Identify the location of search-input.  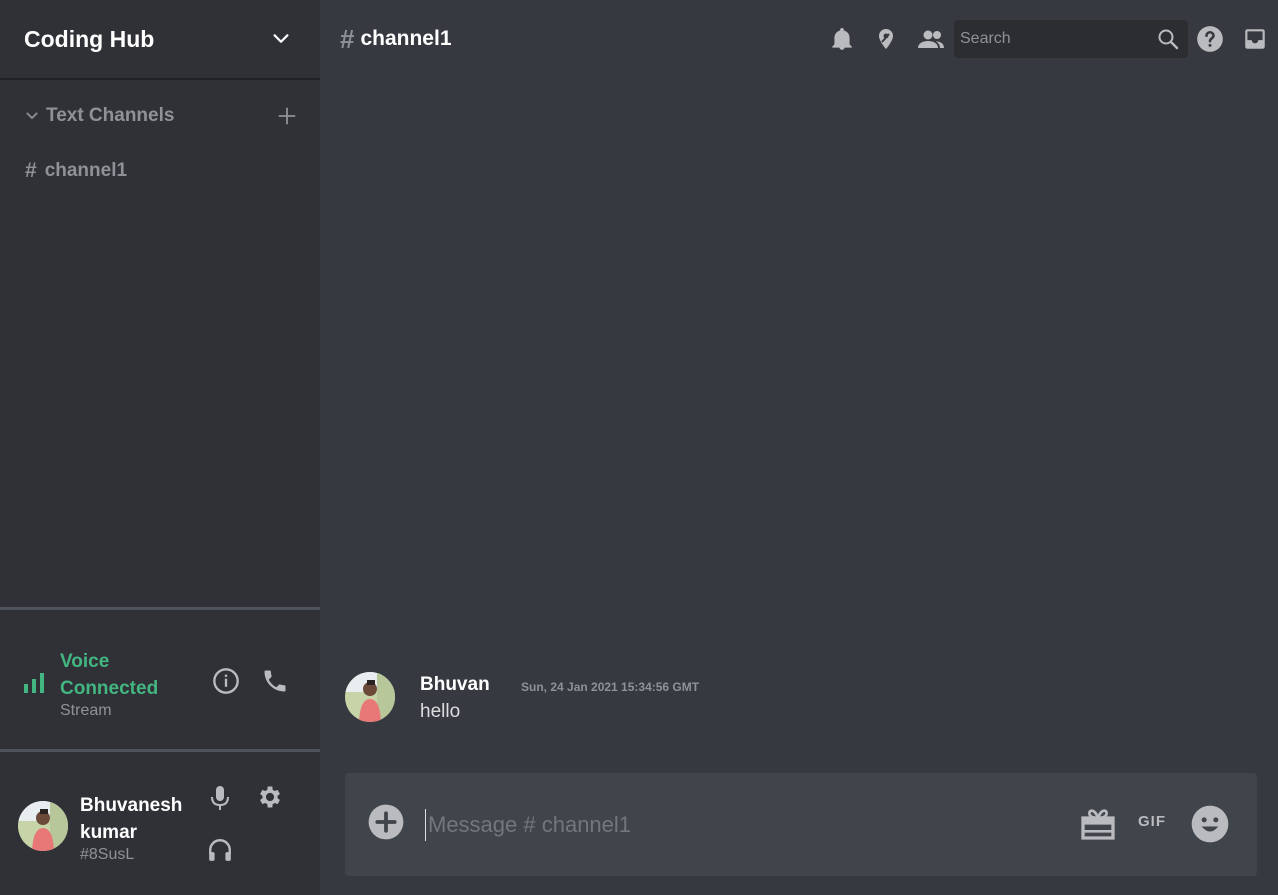
(1053, 39).